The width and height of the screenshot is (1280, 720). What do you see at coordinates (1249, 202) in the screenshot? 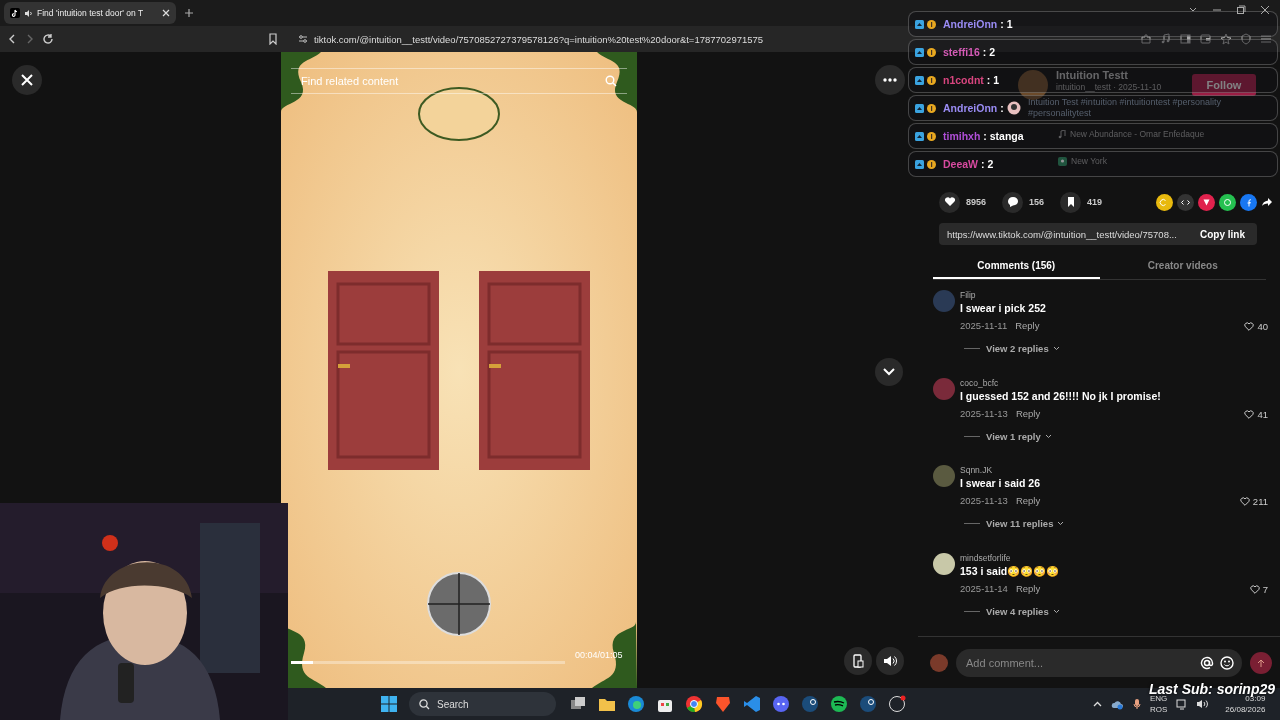
I see `facebook-icon` at bounding box center [1249, 202].